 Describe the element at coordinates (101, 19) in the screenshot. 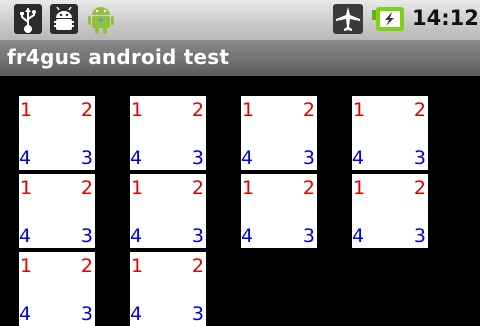

I see `android-app-icon` at that location.